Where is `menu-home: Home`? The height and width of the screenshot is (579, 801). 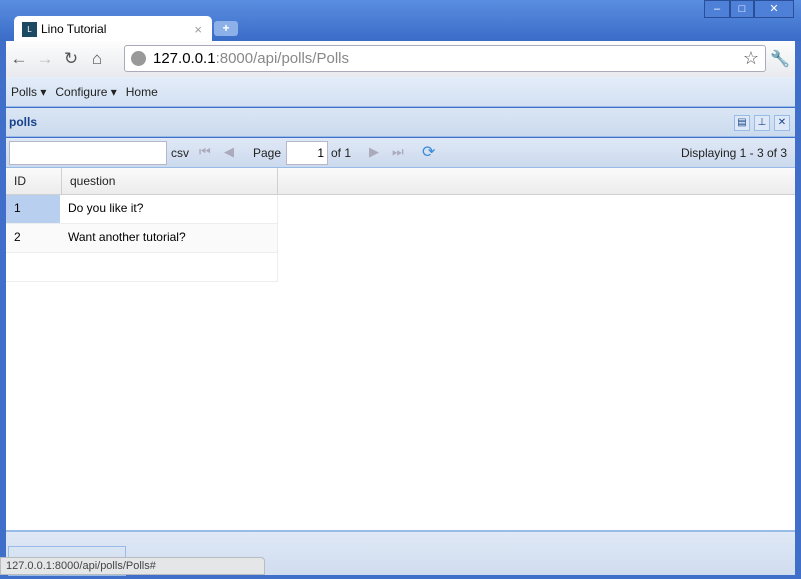
menu-home: Home is located at coordinates (142, 92).